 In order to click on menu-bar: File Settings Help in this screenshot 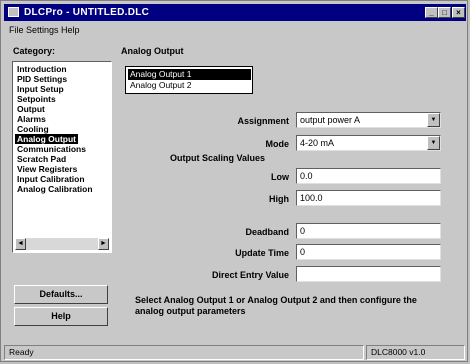, I will do `click(235, 30)`.